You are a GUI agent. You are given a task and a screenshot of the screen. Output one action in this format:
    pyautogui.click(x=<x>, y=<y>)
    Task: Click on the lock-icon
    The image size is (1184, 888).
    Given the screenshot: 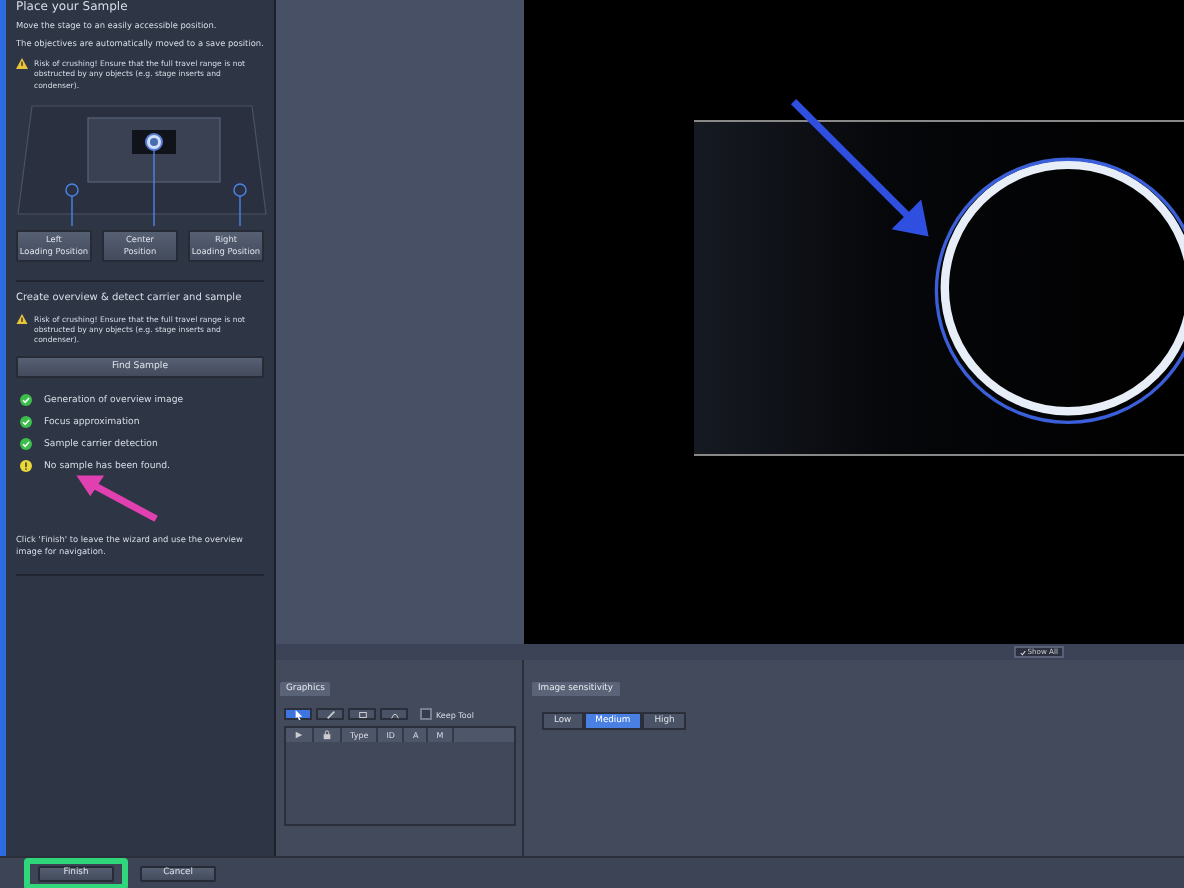 What is the action you would take?
    pyautogui.click(x=327, y=735)
    